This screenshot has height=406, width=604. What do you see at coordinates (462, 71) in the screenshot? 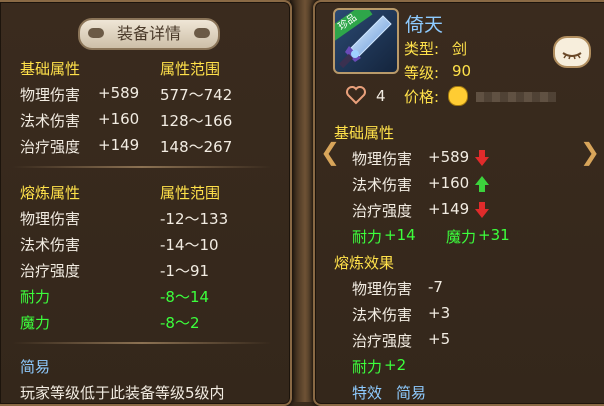
I see `level-value: 90` at bounding box center [462, 71].